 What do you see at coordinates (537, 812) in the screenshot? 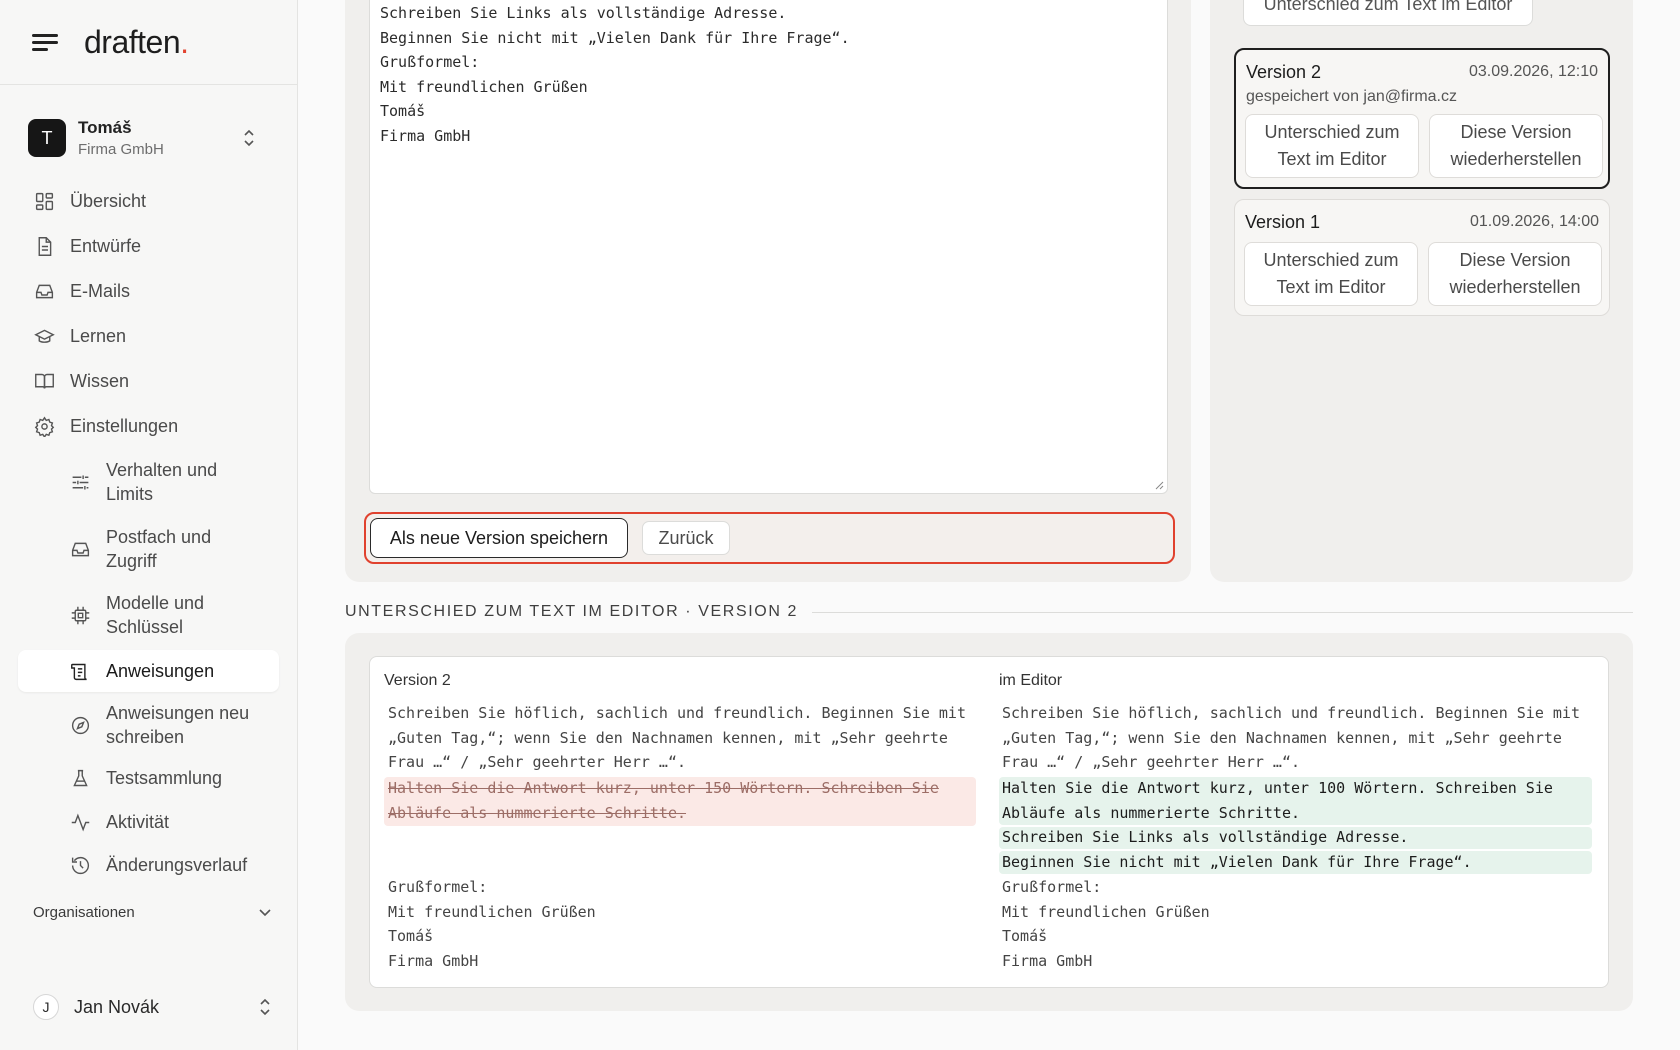
I see `diff-line-removed: Abläufe als nummerierte Schritte.` at bounding box center [537, 812].